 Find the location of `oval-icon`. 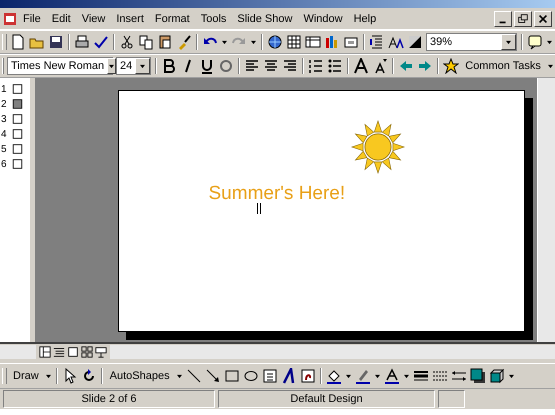

oval-icon is located at coordinates (250, 376).